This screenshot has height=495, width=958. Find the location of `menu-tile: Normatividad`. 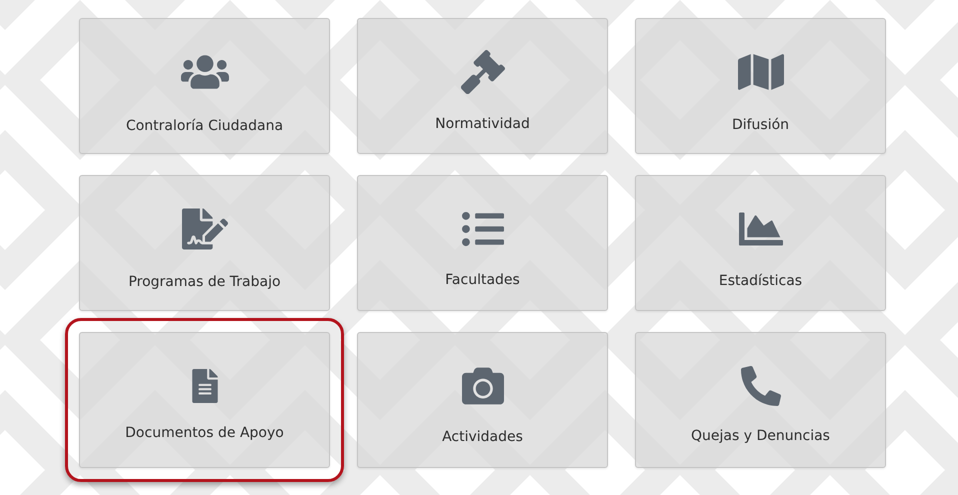

menu-tile: Normatividad is located at coordinates (482, 86).